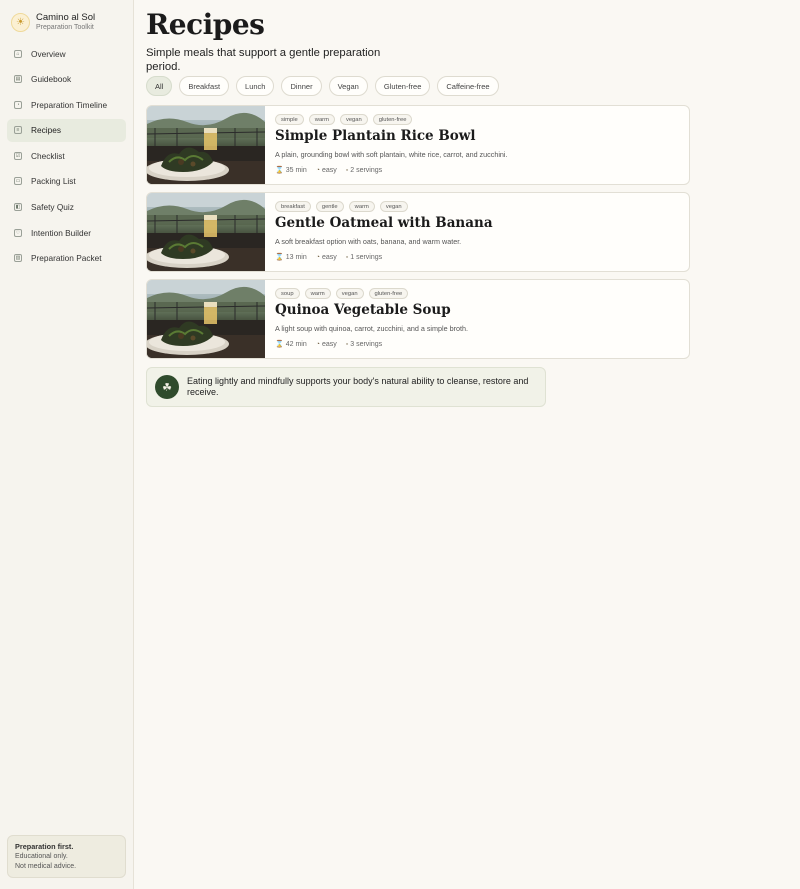 The image size is (800, 889). What do you see at coordinates (46, 866) in the screenshot?
I see `note-line-2: Not medical advice.` at bounding box center [46, 866].